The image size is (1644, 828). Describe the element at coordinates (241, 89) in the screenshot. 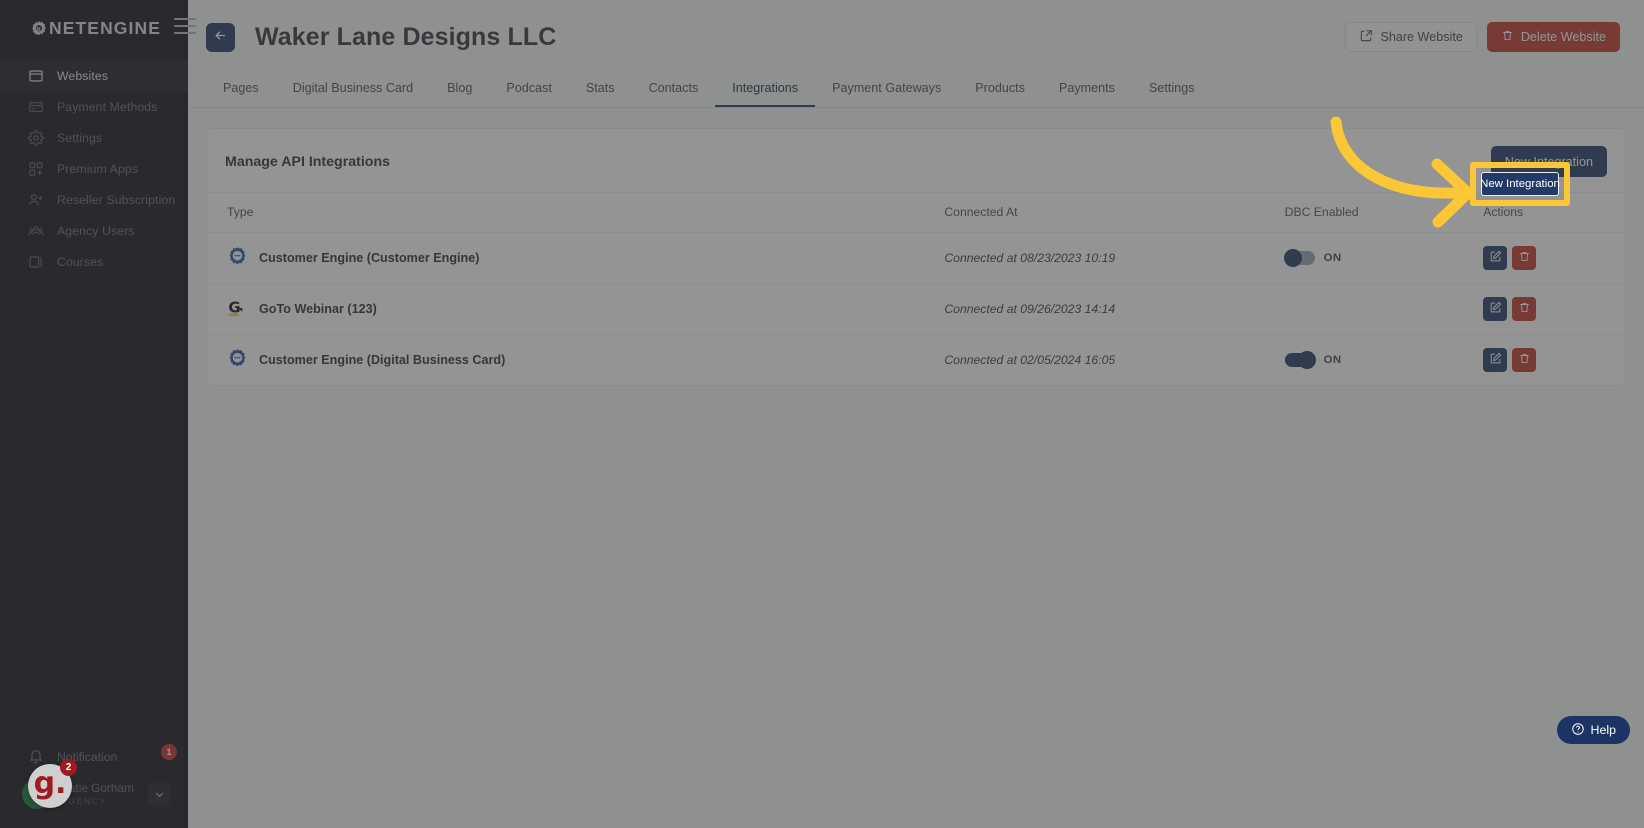

I see `tab-pages: Pages` at that location.